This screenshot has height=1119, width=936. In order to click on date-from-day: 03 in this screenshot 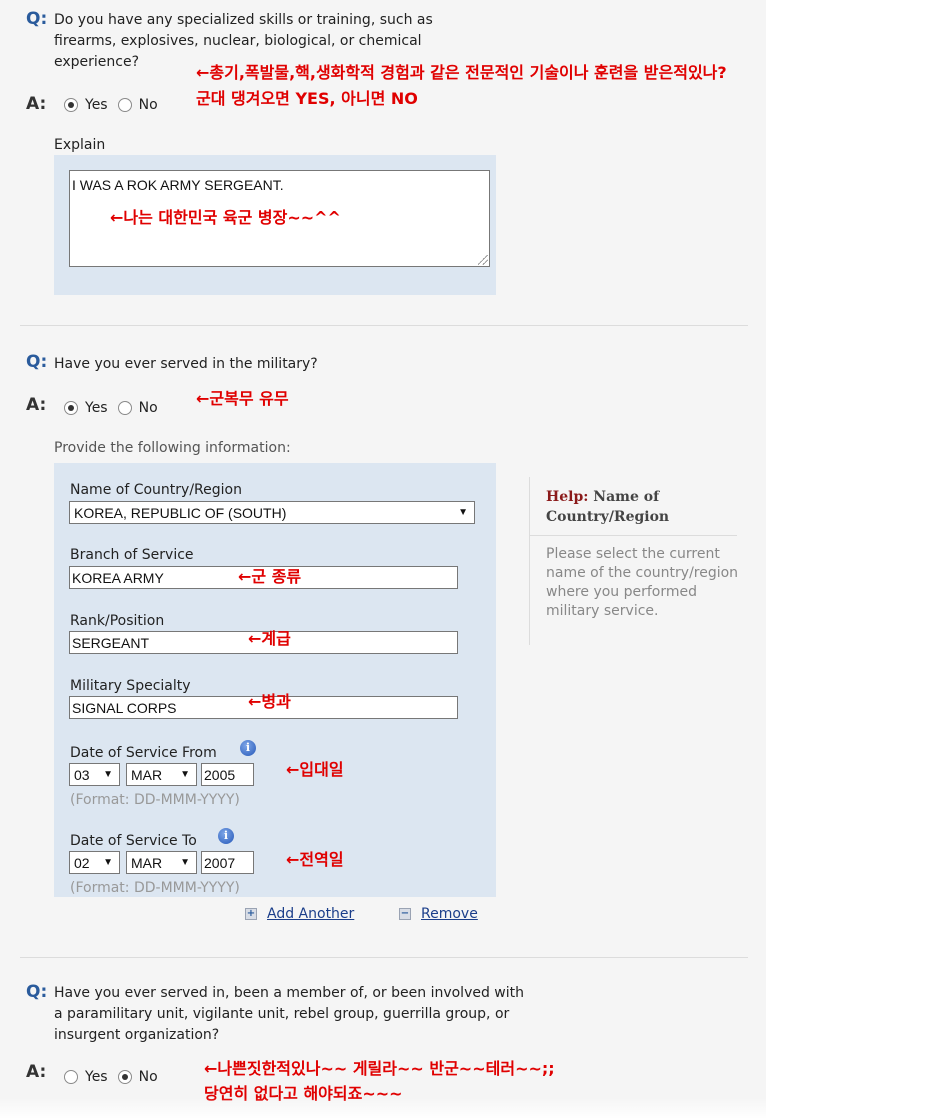, I will do `click(82, 775)`.